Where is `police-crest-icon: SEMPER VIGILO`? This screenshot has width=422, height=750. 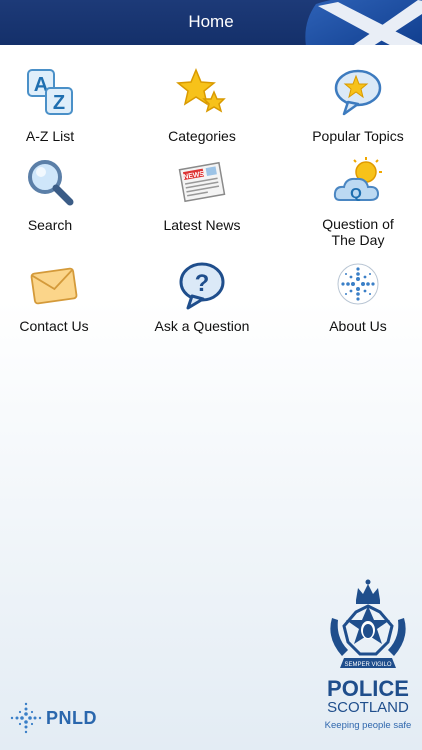
police-crest-icon: SEMPER VIGILO is located at coordinates (368, 623).